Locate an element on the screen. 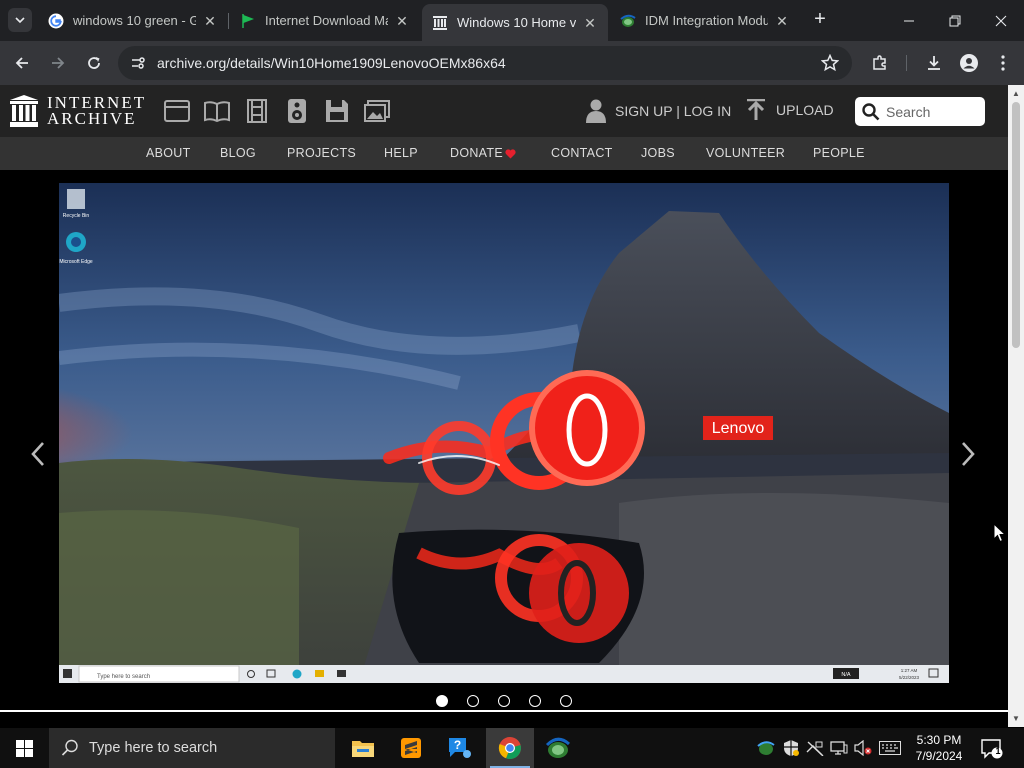 The image size is (1024, 768). forward-button is located at coordinates (58, 63).